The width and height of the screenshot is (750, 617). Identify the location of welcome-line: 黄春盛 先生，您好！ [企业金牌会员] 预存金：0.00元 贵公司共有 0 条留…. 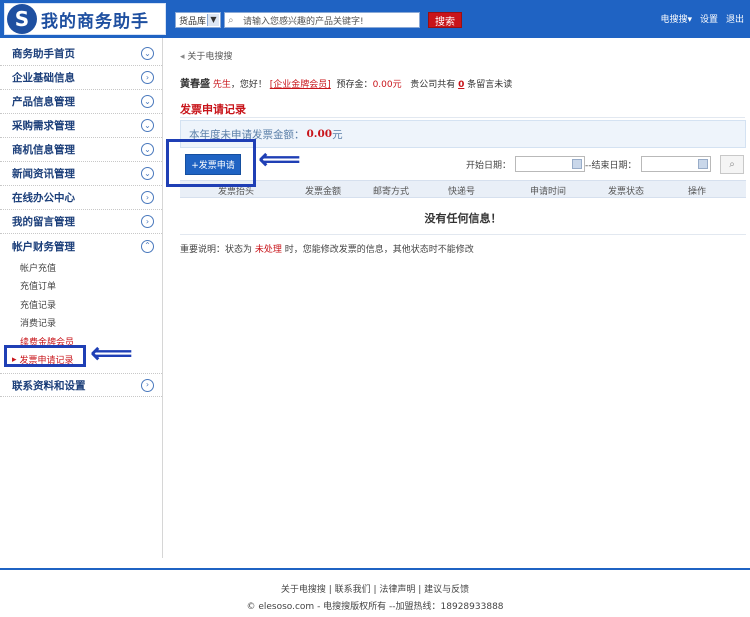
(346, 84).